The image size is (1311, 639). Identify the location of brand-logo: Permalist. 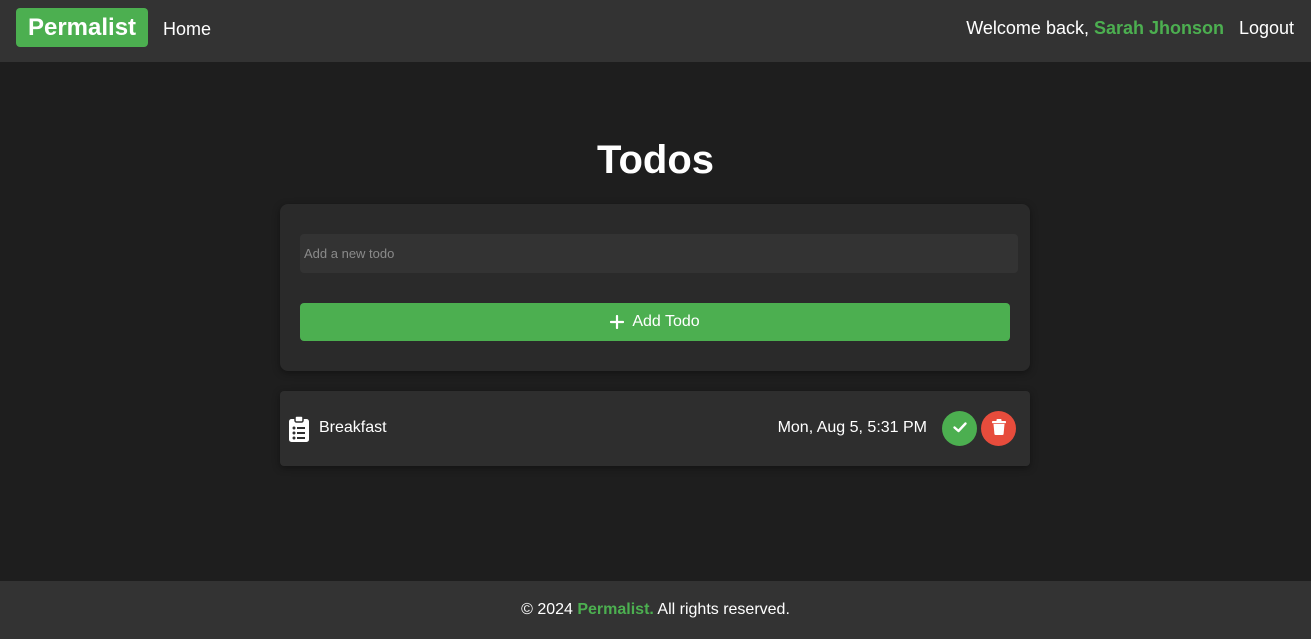
(82, 27).